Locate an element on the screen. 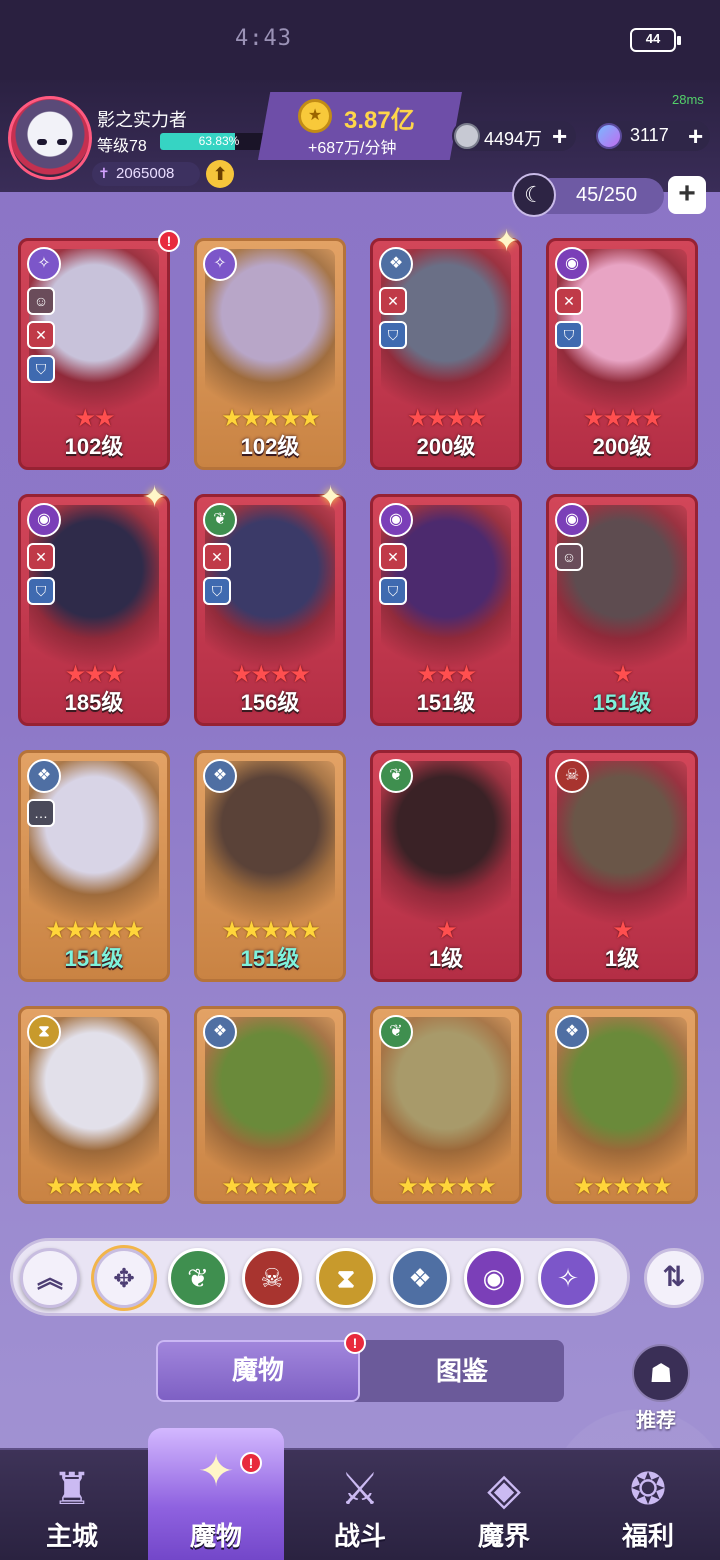  silver-add-button: + is located at coordinates (559, 136).